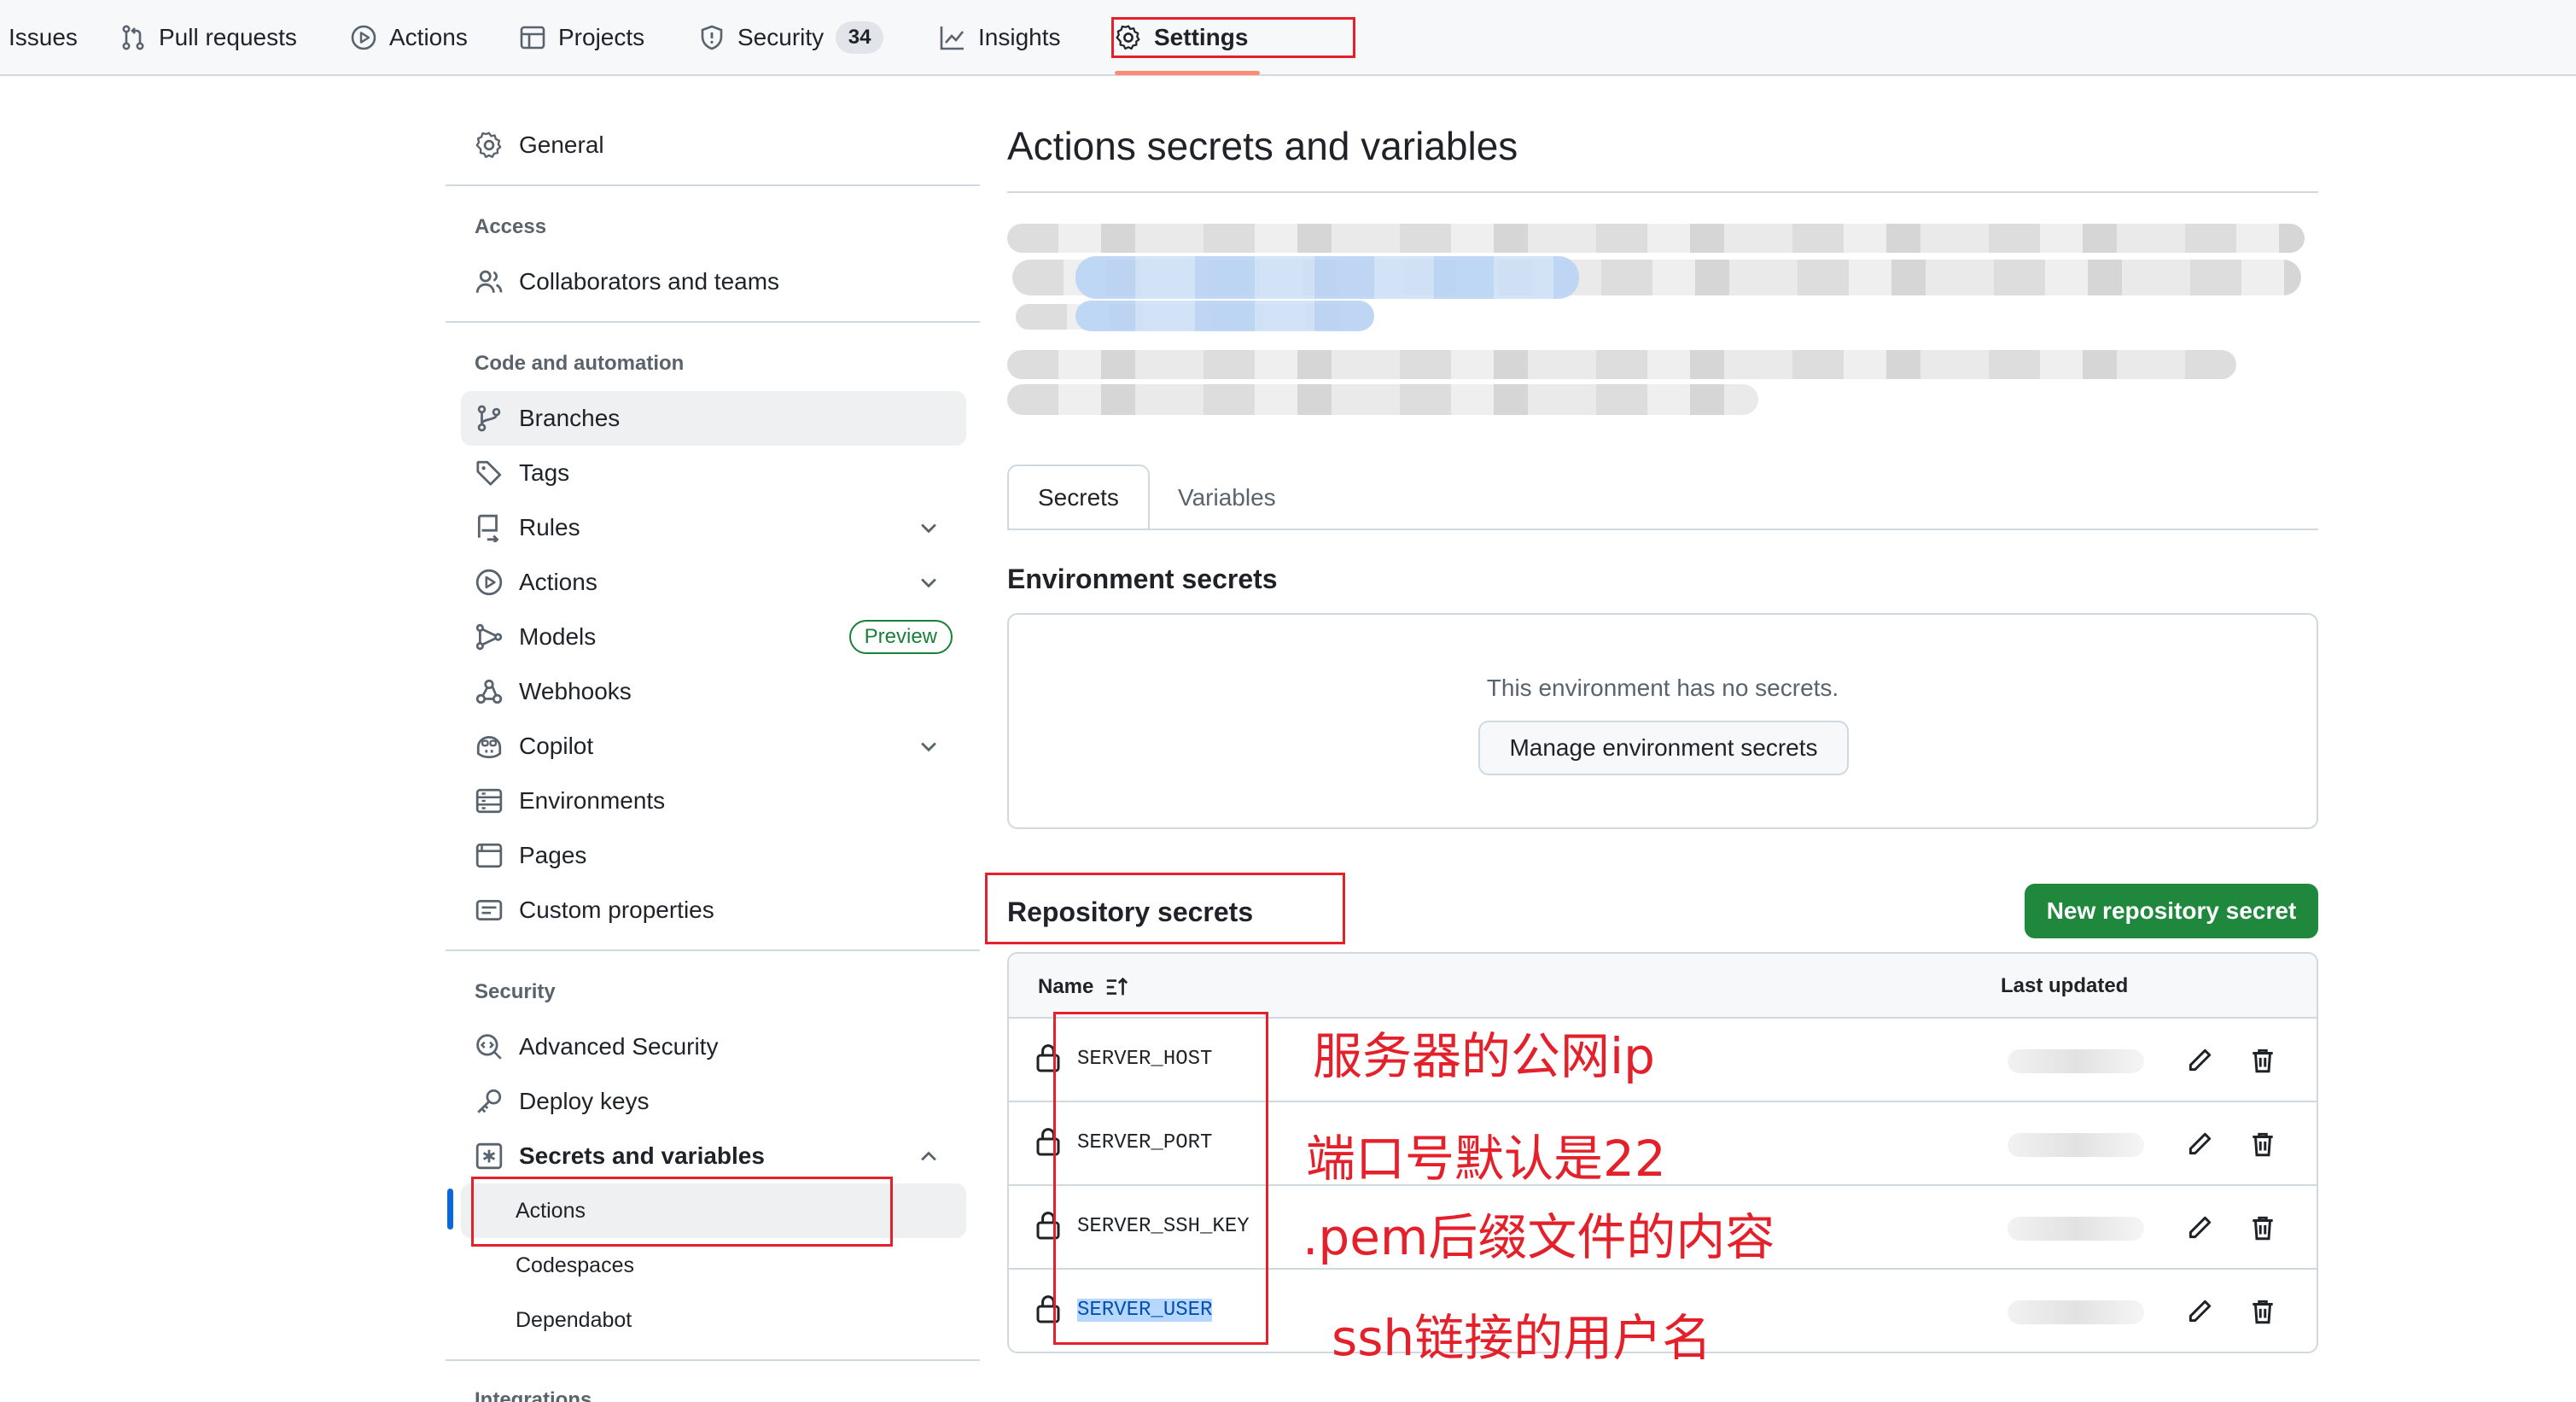 The width and height of the screenshot is (2576, 1402). I want to click on sidebar-item-actions: Actions, so click(713, 582).